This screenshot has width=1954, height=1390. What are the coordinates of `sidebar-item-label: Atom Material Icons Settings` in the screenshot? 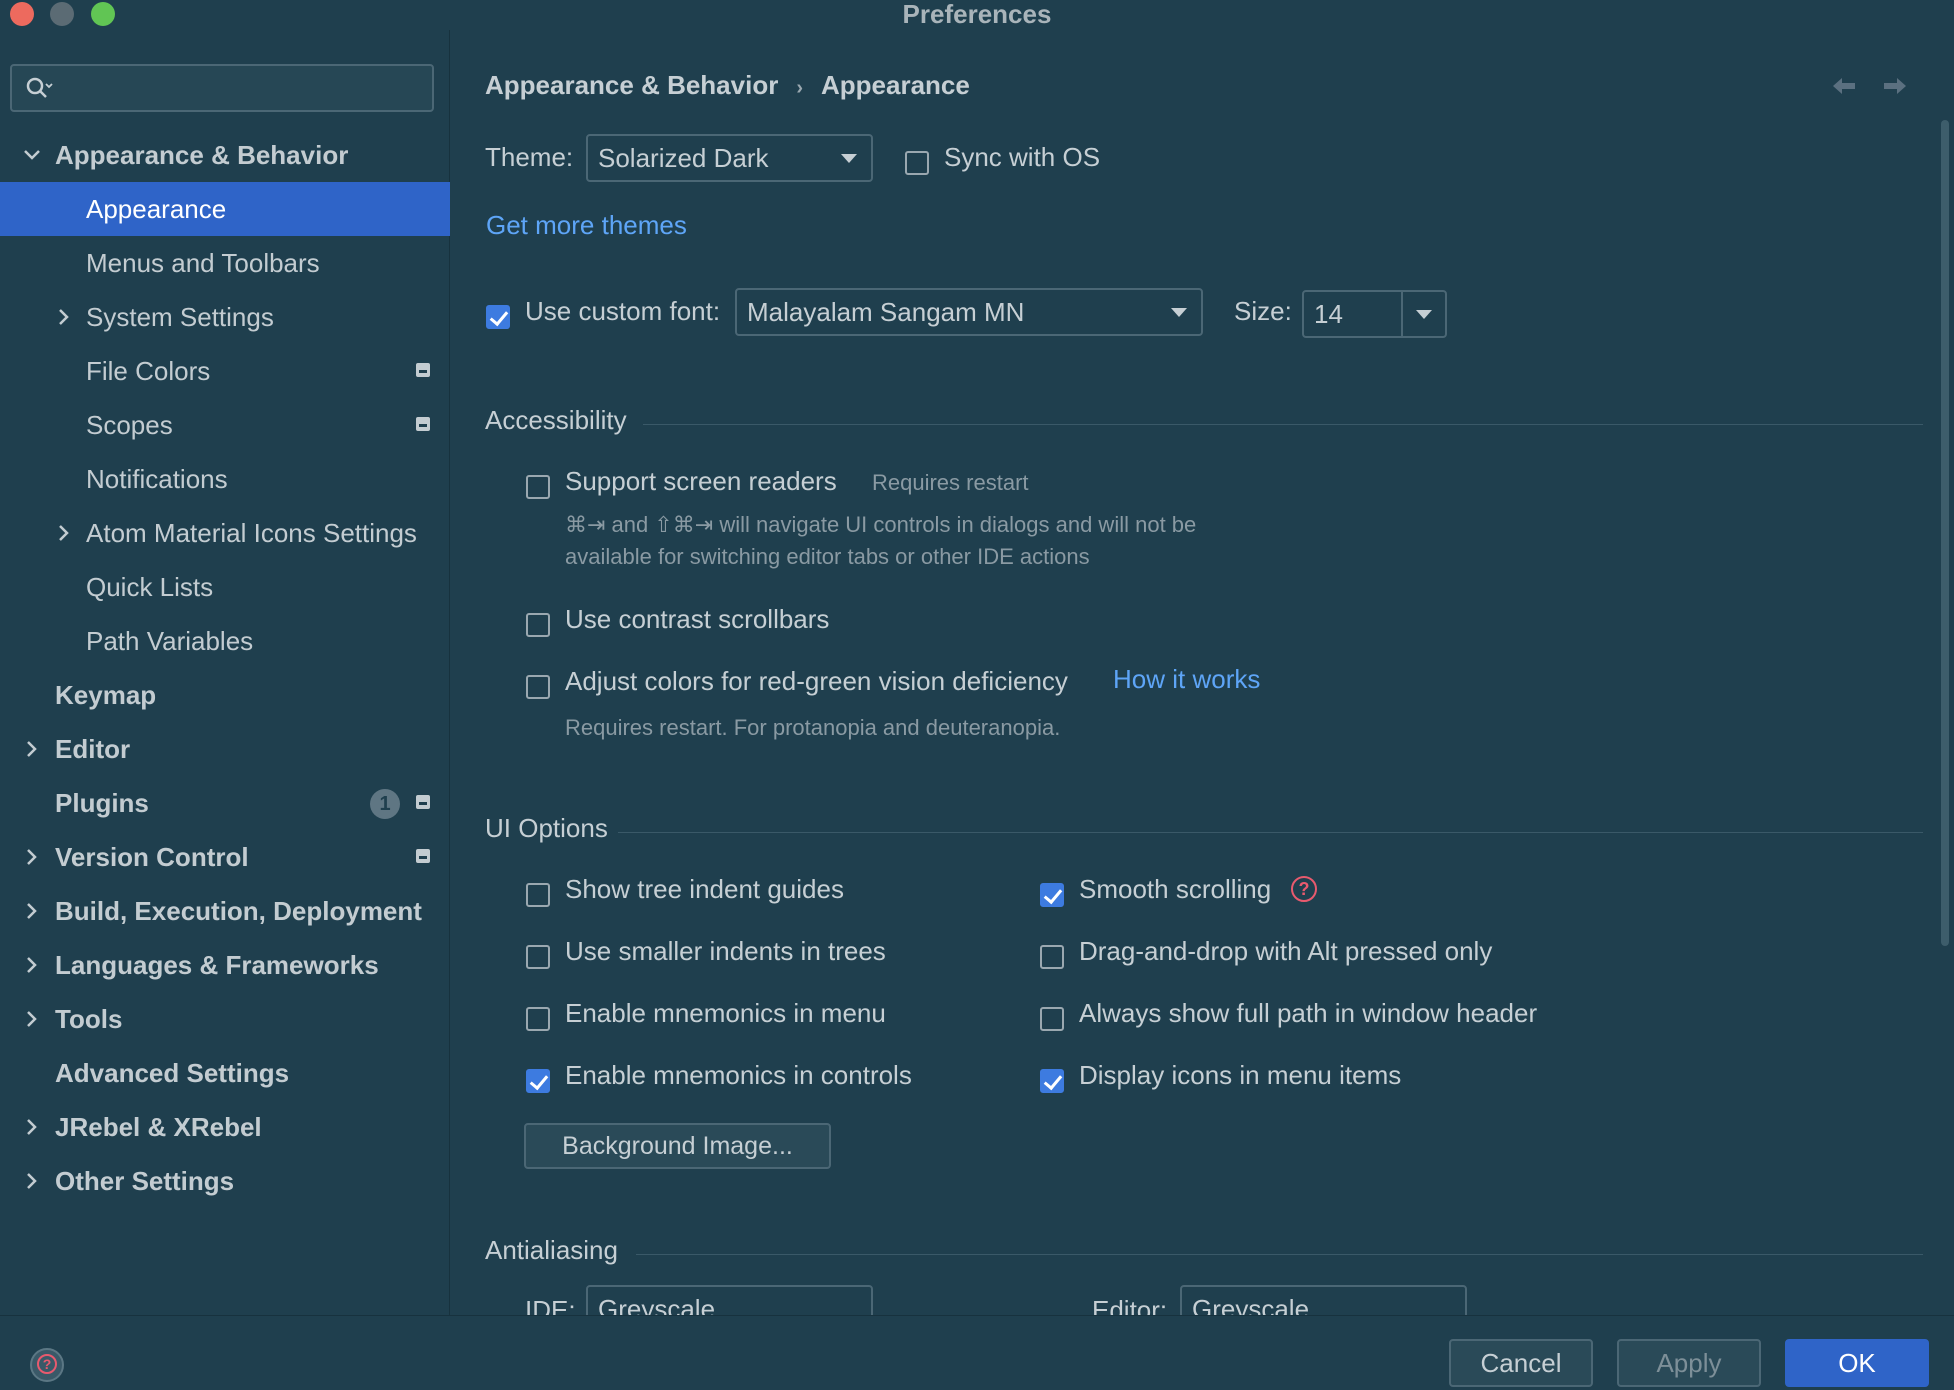 It's located at (251, 533).